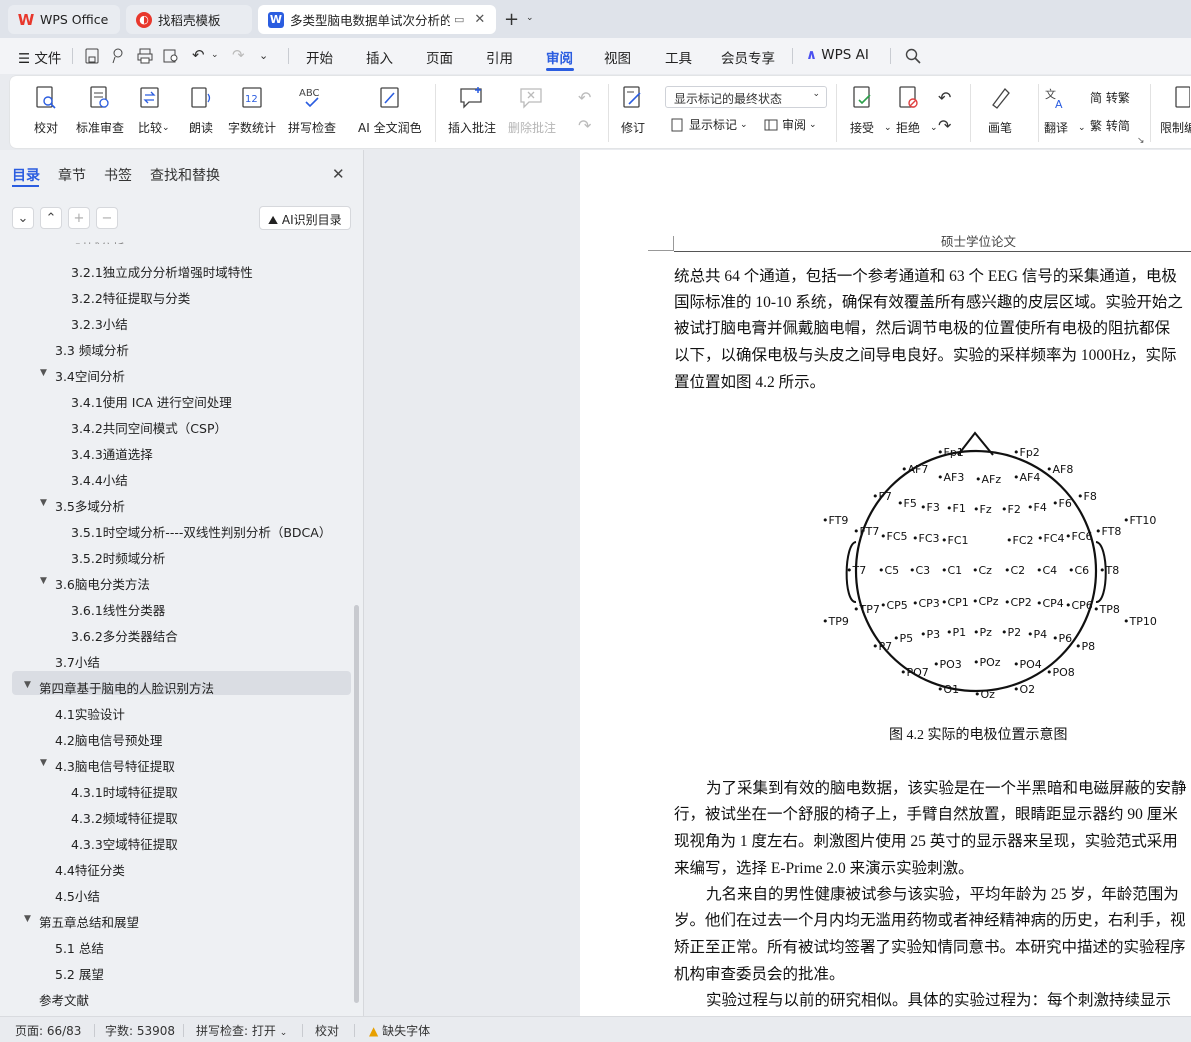 The image size is (1191, 1042). Describe the element at coordinates (511, 19) in the screenshot. I see `new-tab-icon: +` at that location.